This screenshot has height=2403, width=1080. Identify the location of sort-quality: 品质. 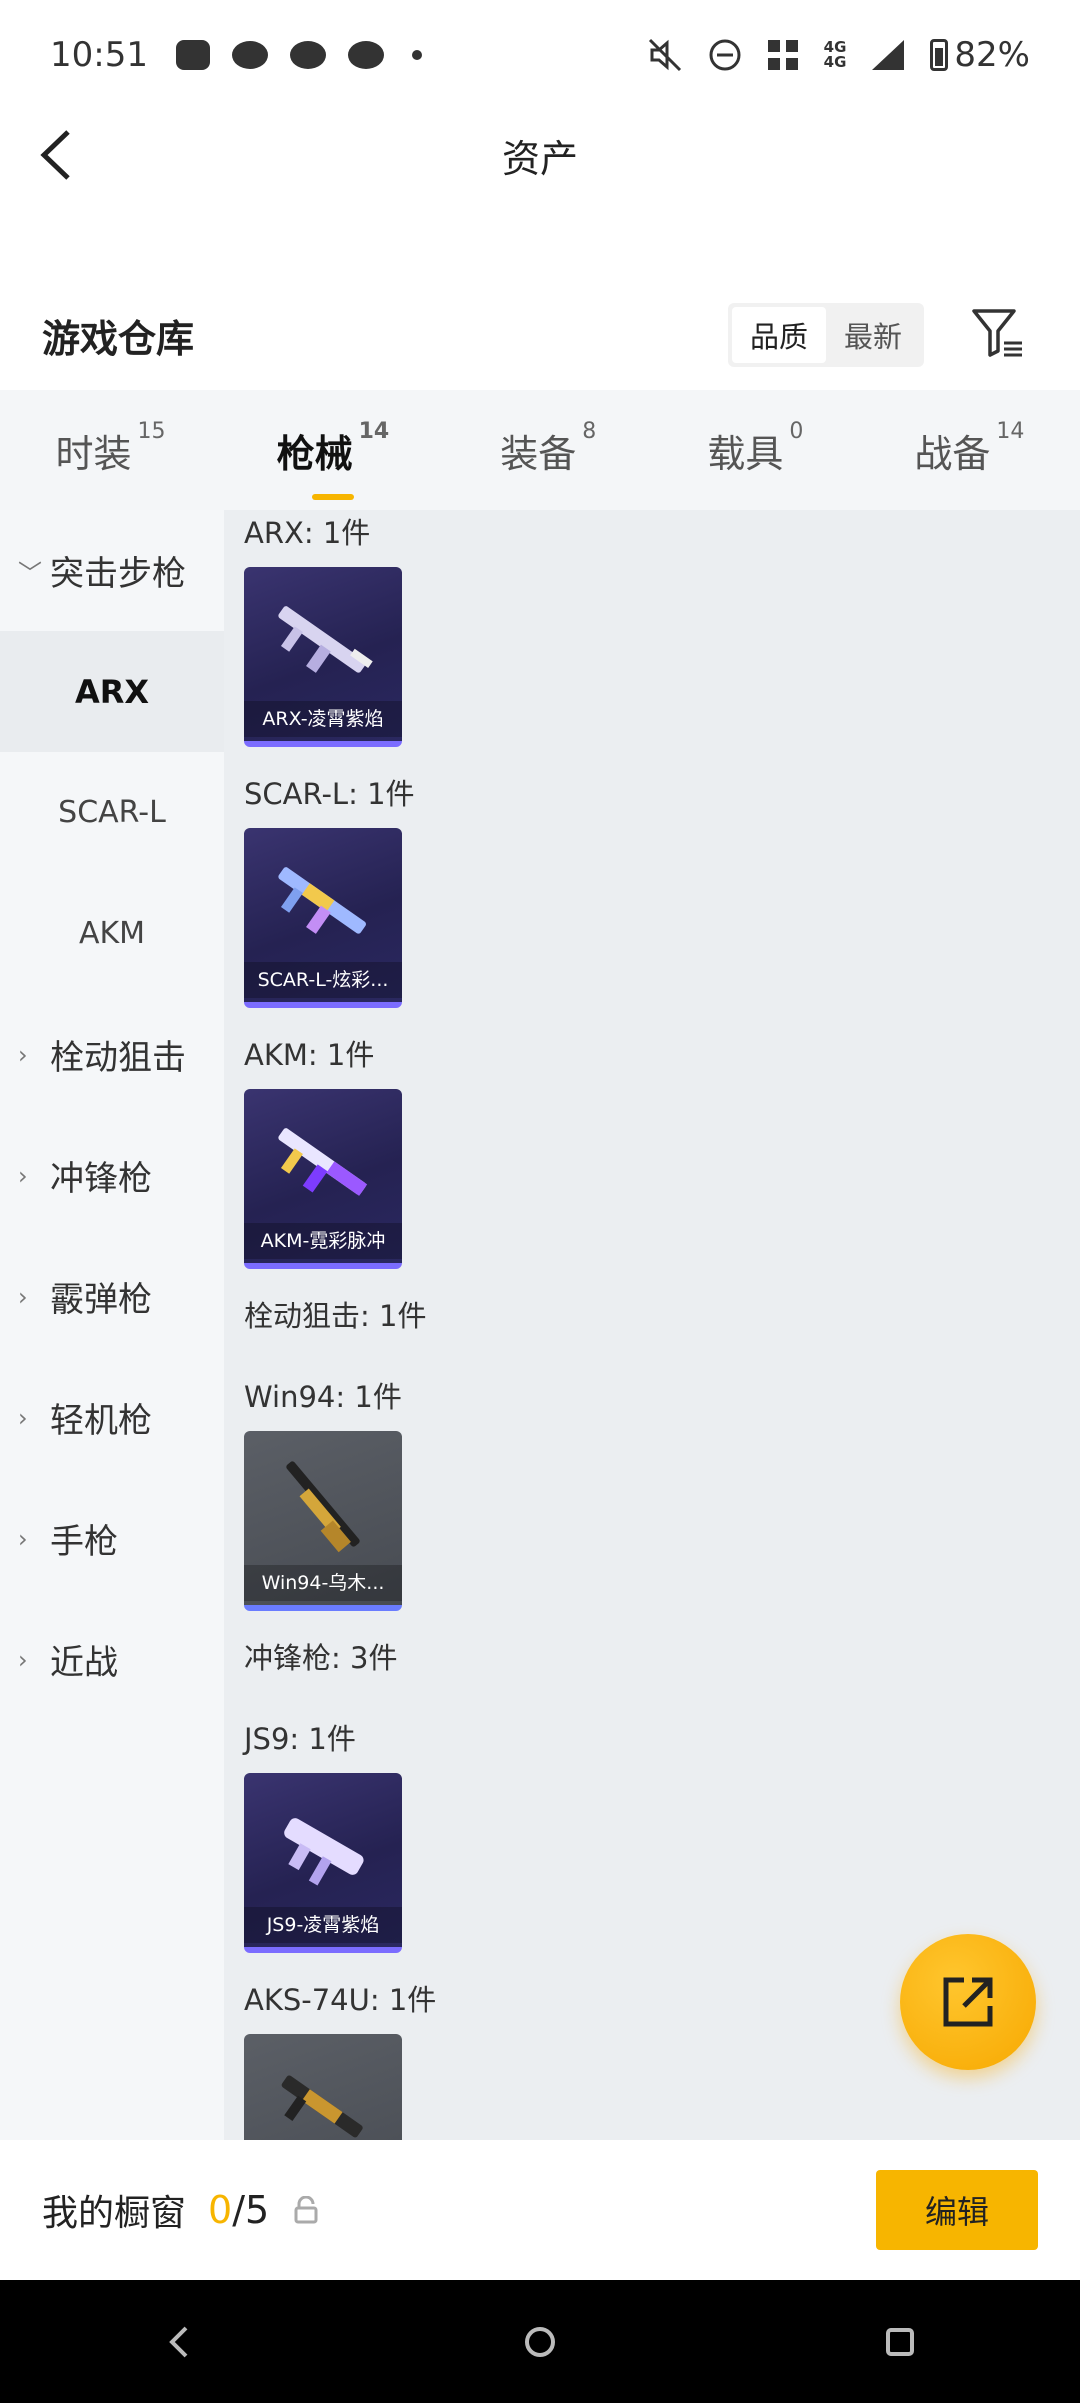
(778, 335).